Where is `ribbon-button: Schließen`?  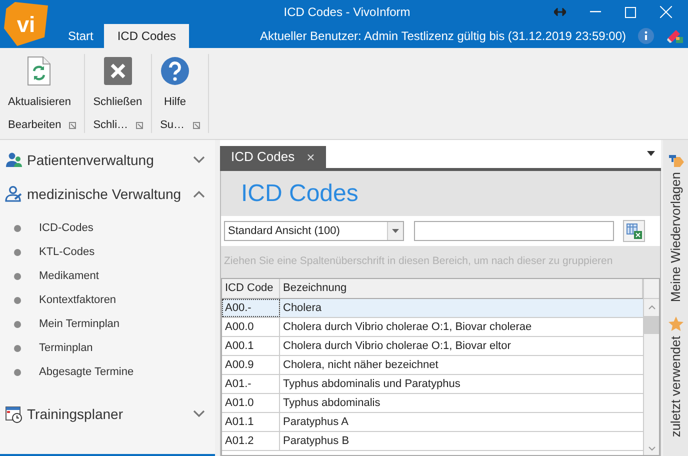 ribbon-button: Schließen is located at coordinates (117, 85).